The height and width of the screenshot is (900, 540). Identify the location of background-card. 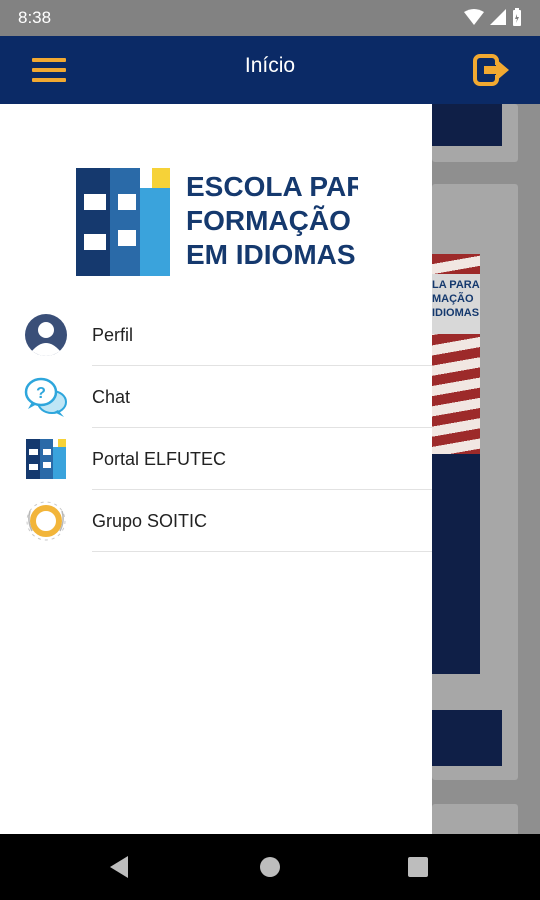
(475, 819).